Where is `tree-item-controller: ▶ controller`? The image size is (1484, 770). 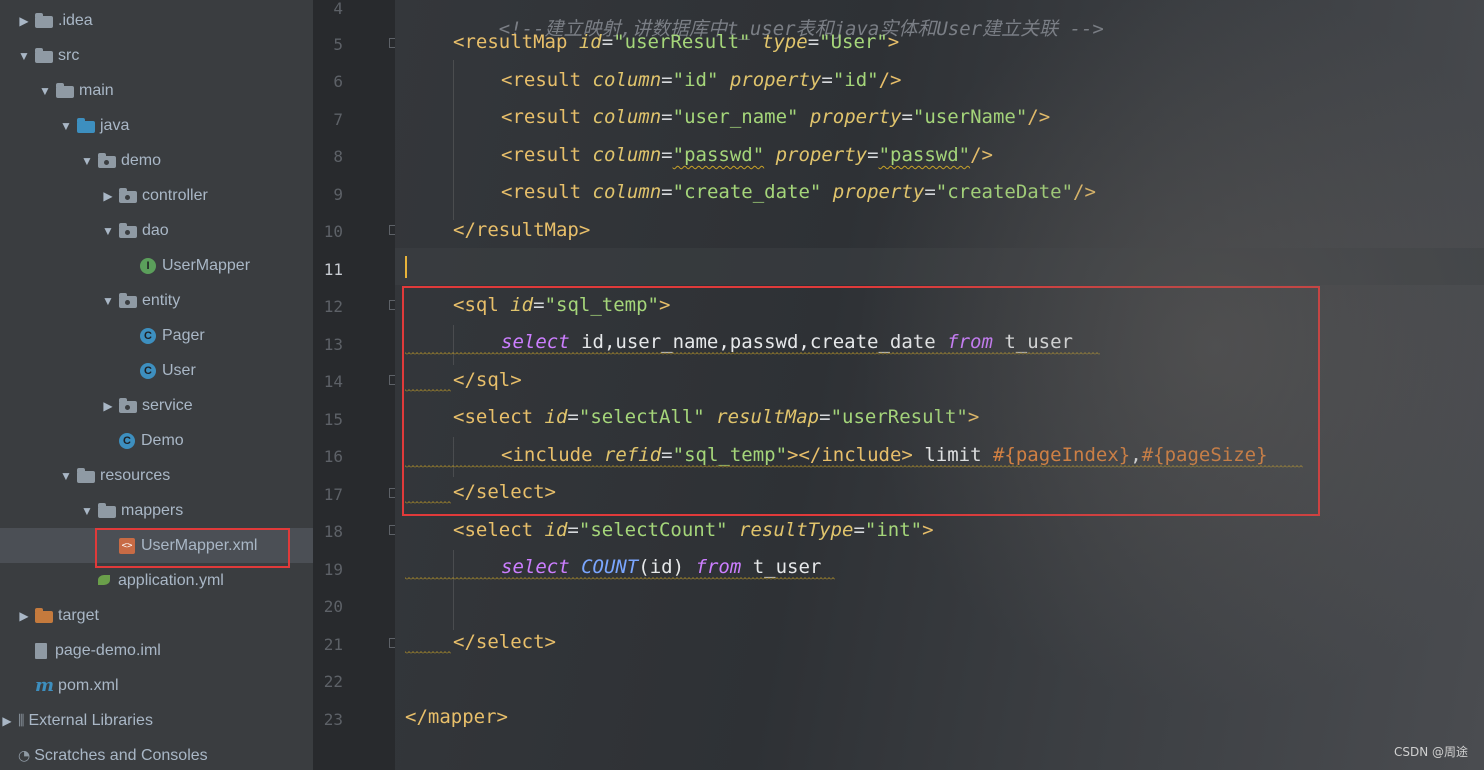 tree-item-controller: ▶ controller is located at coordinates (156, 195).